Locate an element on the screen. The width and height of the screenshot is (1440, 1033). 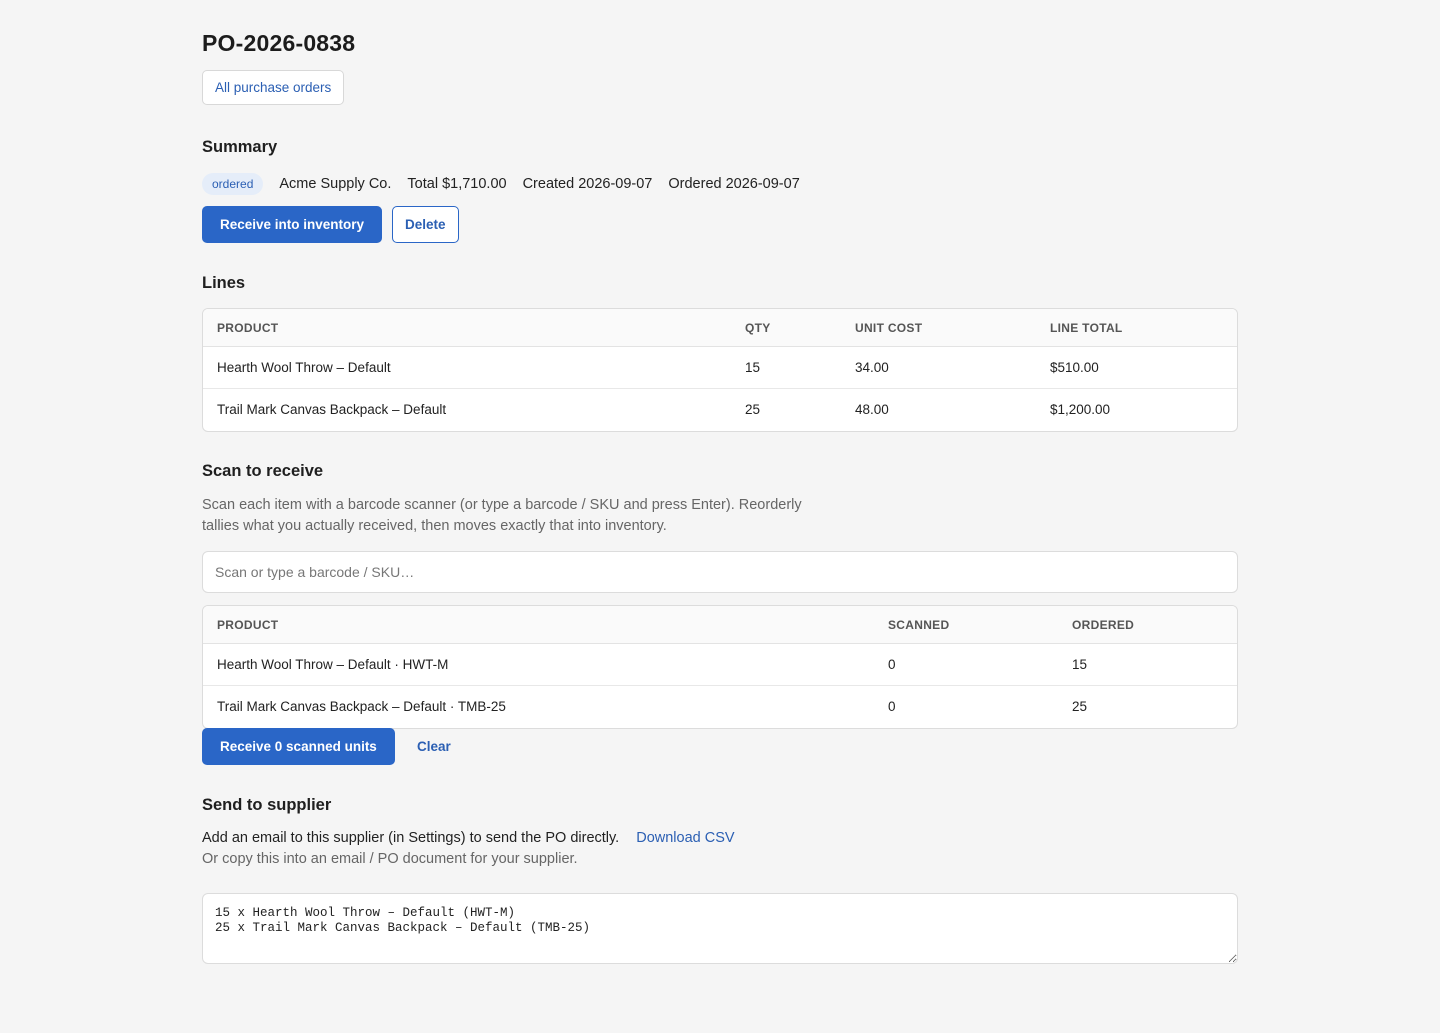
scan-heading: Scan to receive is located at coordinates (263, 471).